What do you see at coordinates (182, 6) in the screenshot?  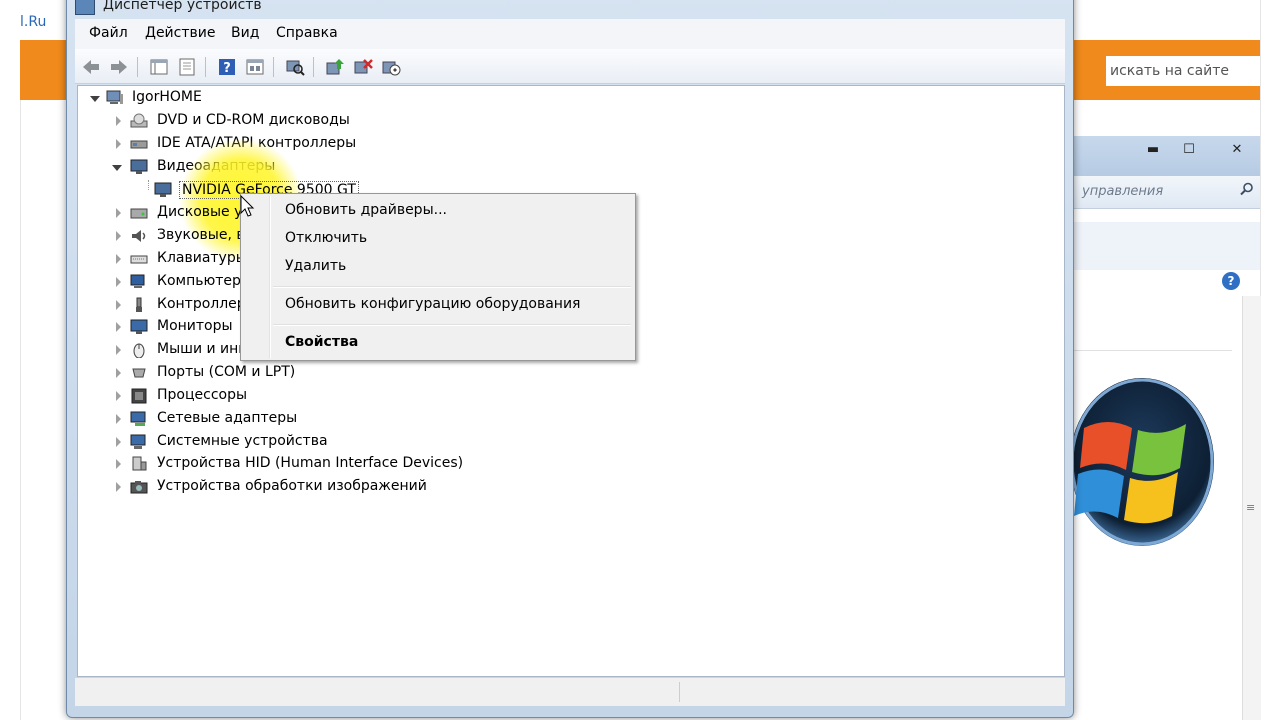 I see `window-title: Диспетчер устройств` at bounding box center [182, 6].